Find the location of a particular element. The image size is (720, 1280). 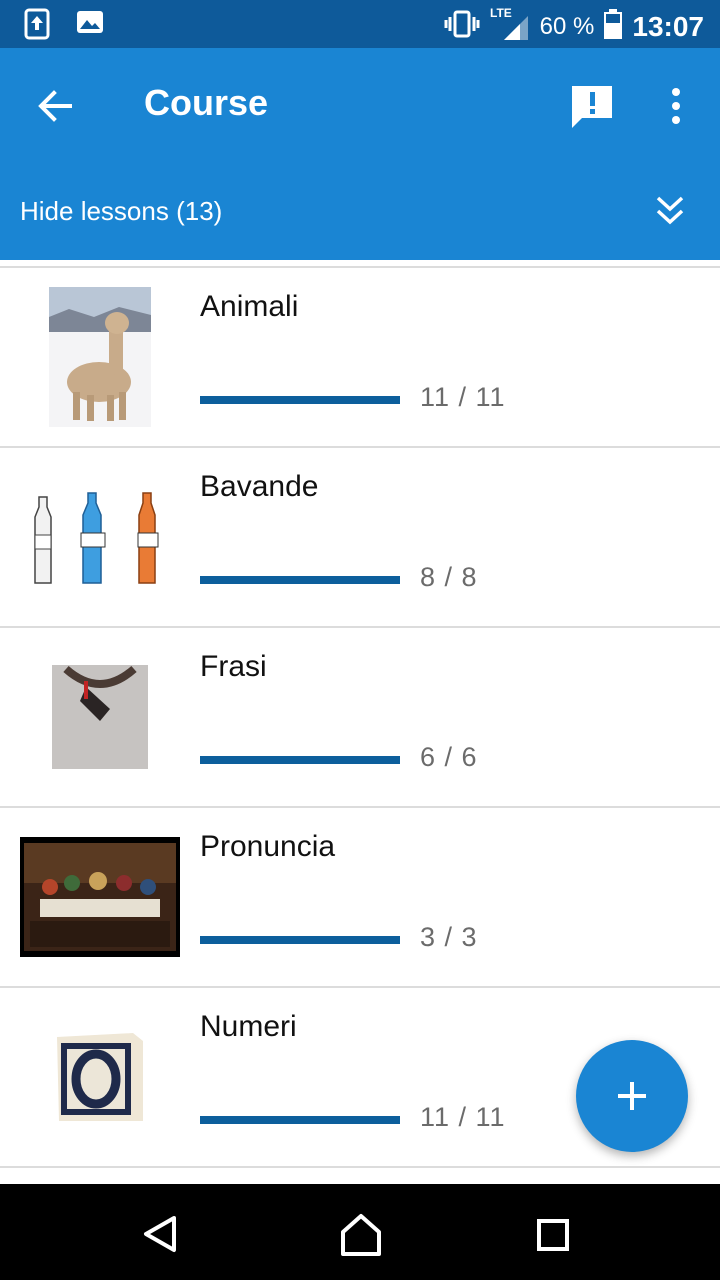

battery-percent: 60 % is located at coordinates (567, 26).